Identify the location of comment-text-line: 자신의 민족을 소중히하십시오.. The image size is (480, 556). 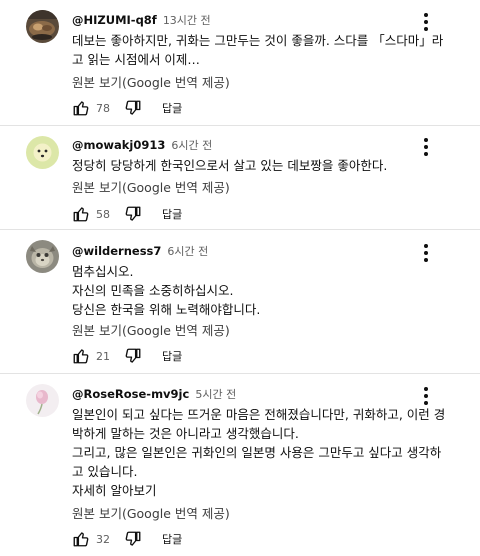
(153, 290).